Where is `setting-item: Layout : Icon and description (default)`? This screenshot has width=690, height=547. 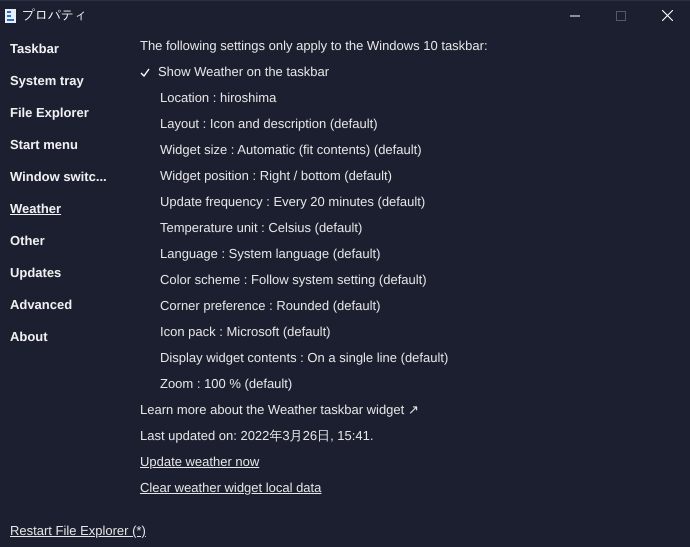 setting-item: Layout : Icon and description (default) is located at coordinates (269, 124).